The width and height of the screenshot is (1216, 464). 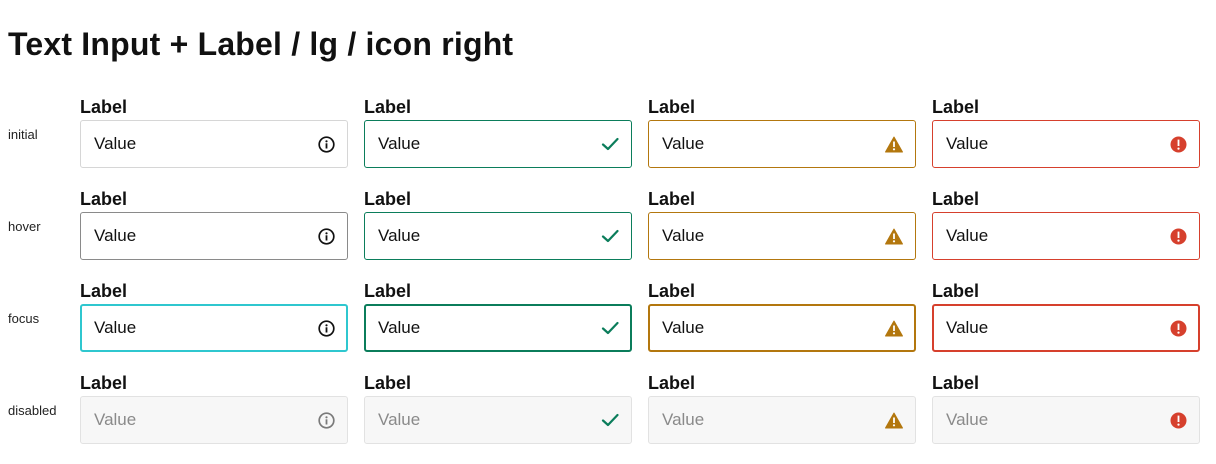 I want to click on state-label: hover, so click(x=24, y=226).